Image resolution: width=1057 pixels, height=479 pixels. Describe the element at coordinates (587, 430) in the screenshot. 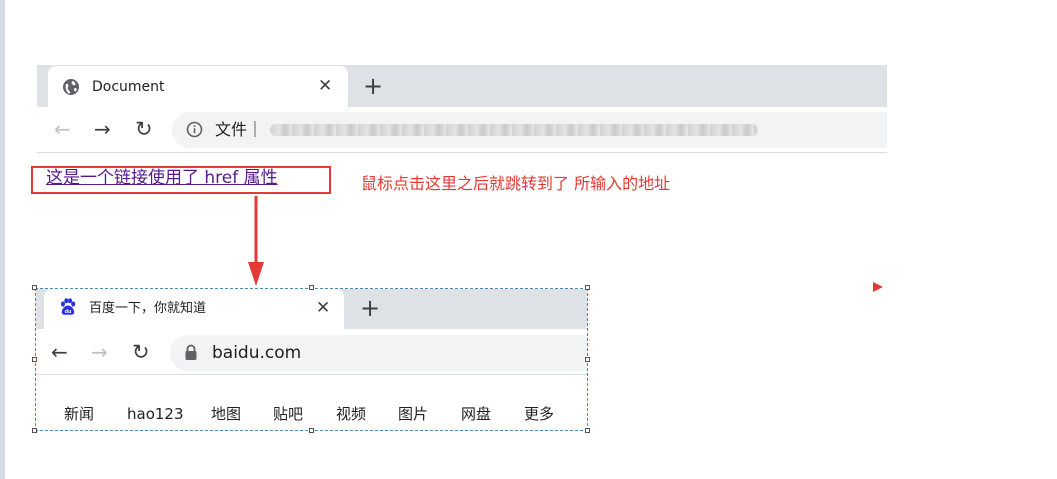

I see `resize-handle-bottom-right` at that location.